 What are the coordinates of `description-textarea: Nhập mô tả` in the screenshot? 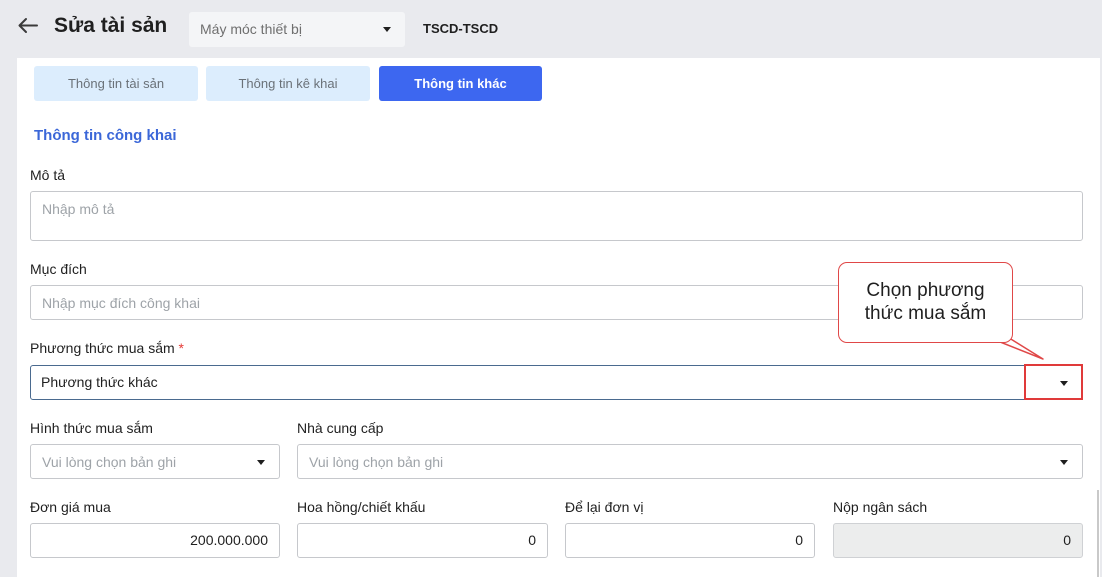 It's located at (556, 216).